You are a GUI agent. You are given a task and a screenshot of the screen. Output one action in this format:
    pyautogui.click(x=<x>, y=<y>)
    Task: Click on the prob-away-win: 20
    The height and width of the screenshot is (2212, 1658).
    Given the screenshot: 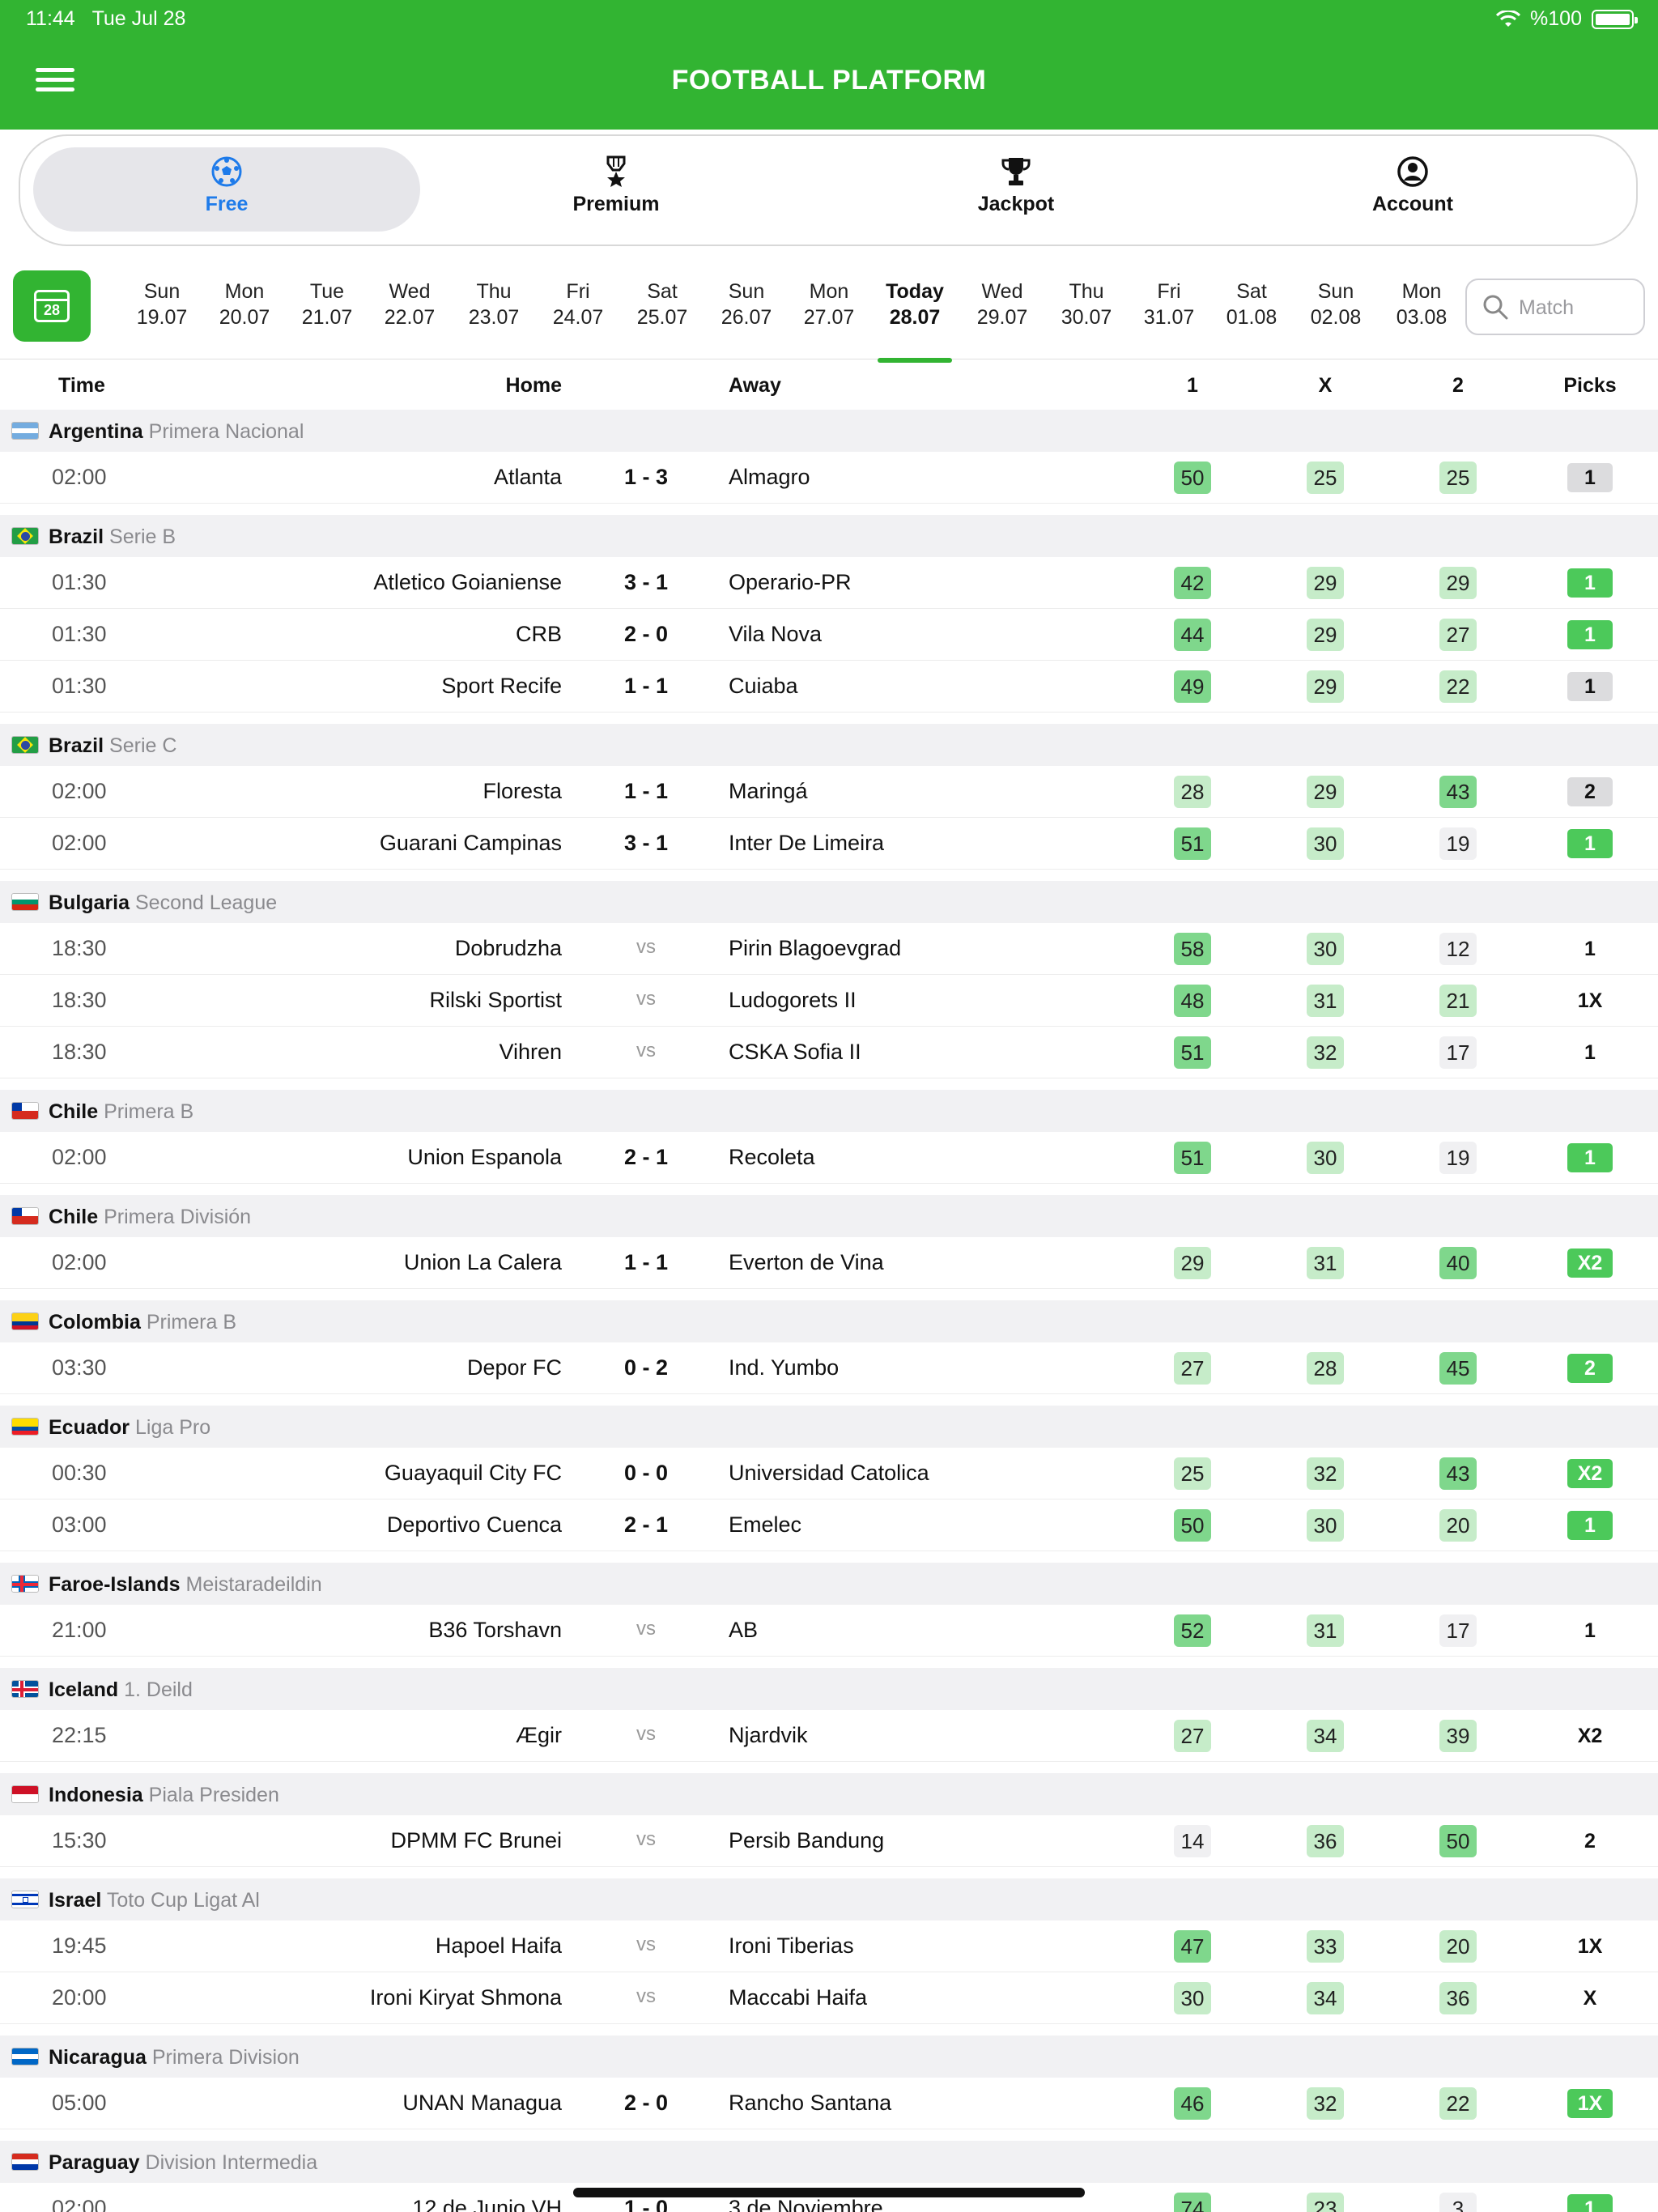 What is the action you would take?
    pyautogui.click(x=1458, y=1525)
    